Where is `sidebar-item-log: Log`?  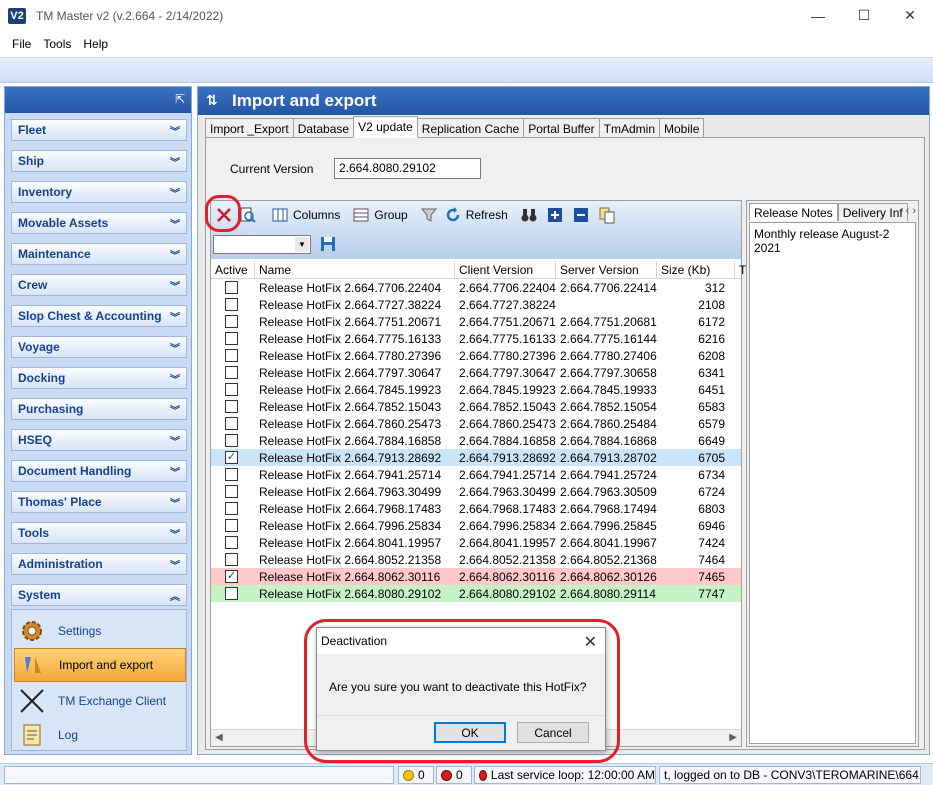
sidebar-item-log: Log is located at coordinates (100, 735).